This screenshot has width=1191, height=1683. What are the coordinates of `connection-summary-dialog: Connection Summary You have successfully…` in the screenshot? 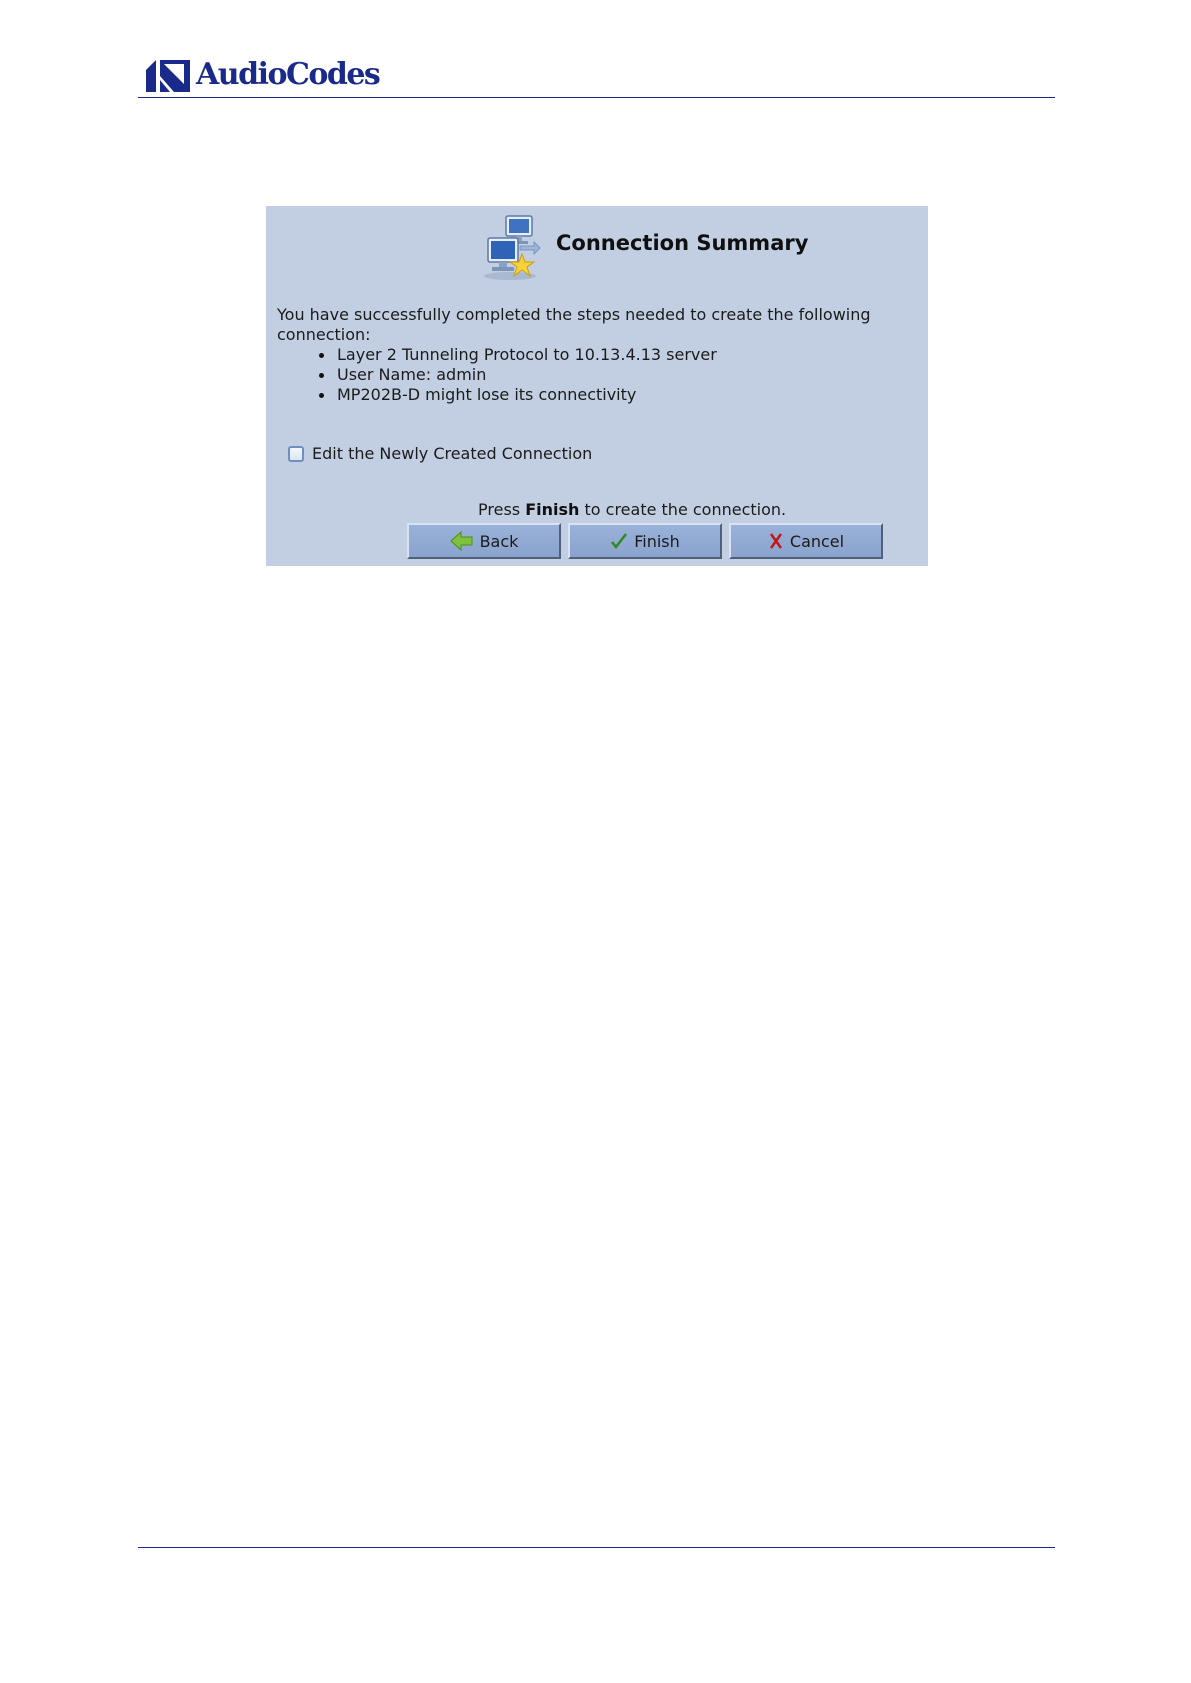 It's located at (597, 386).